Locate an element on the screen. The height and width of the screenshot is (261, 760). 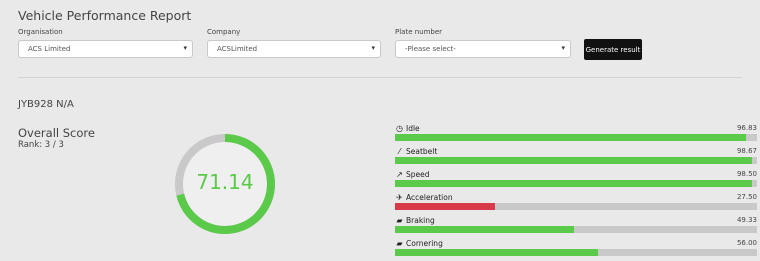
metric-label: Speed is located at coordinates (418, 174).